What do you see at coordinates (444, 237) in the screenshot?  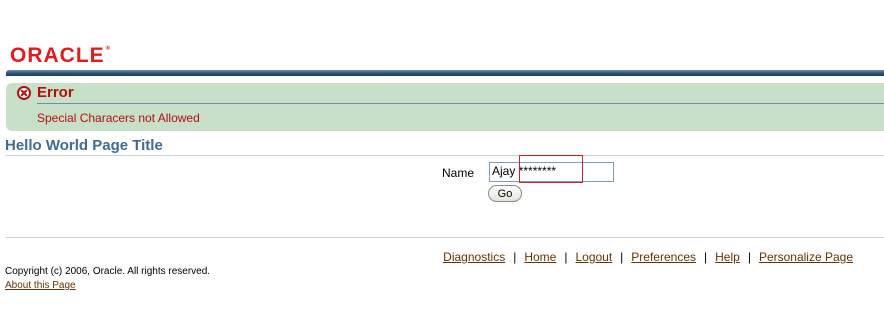 I see `footer-divider` at bounding box center [444, 237].